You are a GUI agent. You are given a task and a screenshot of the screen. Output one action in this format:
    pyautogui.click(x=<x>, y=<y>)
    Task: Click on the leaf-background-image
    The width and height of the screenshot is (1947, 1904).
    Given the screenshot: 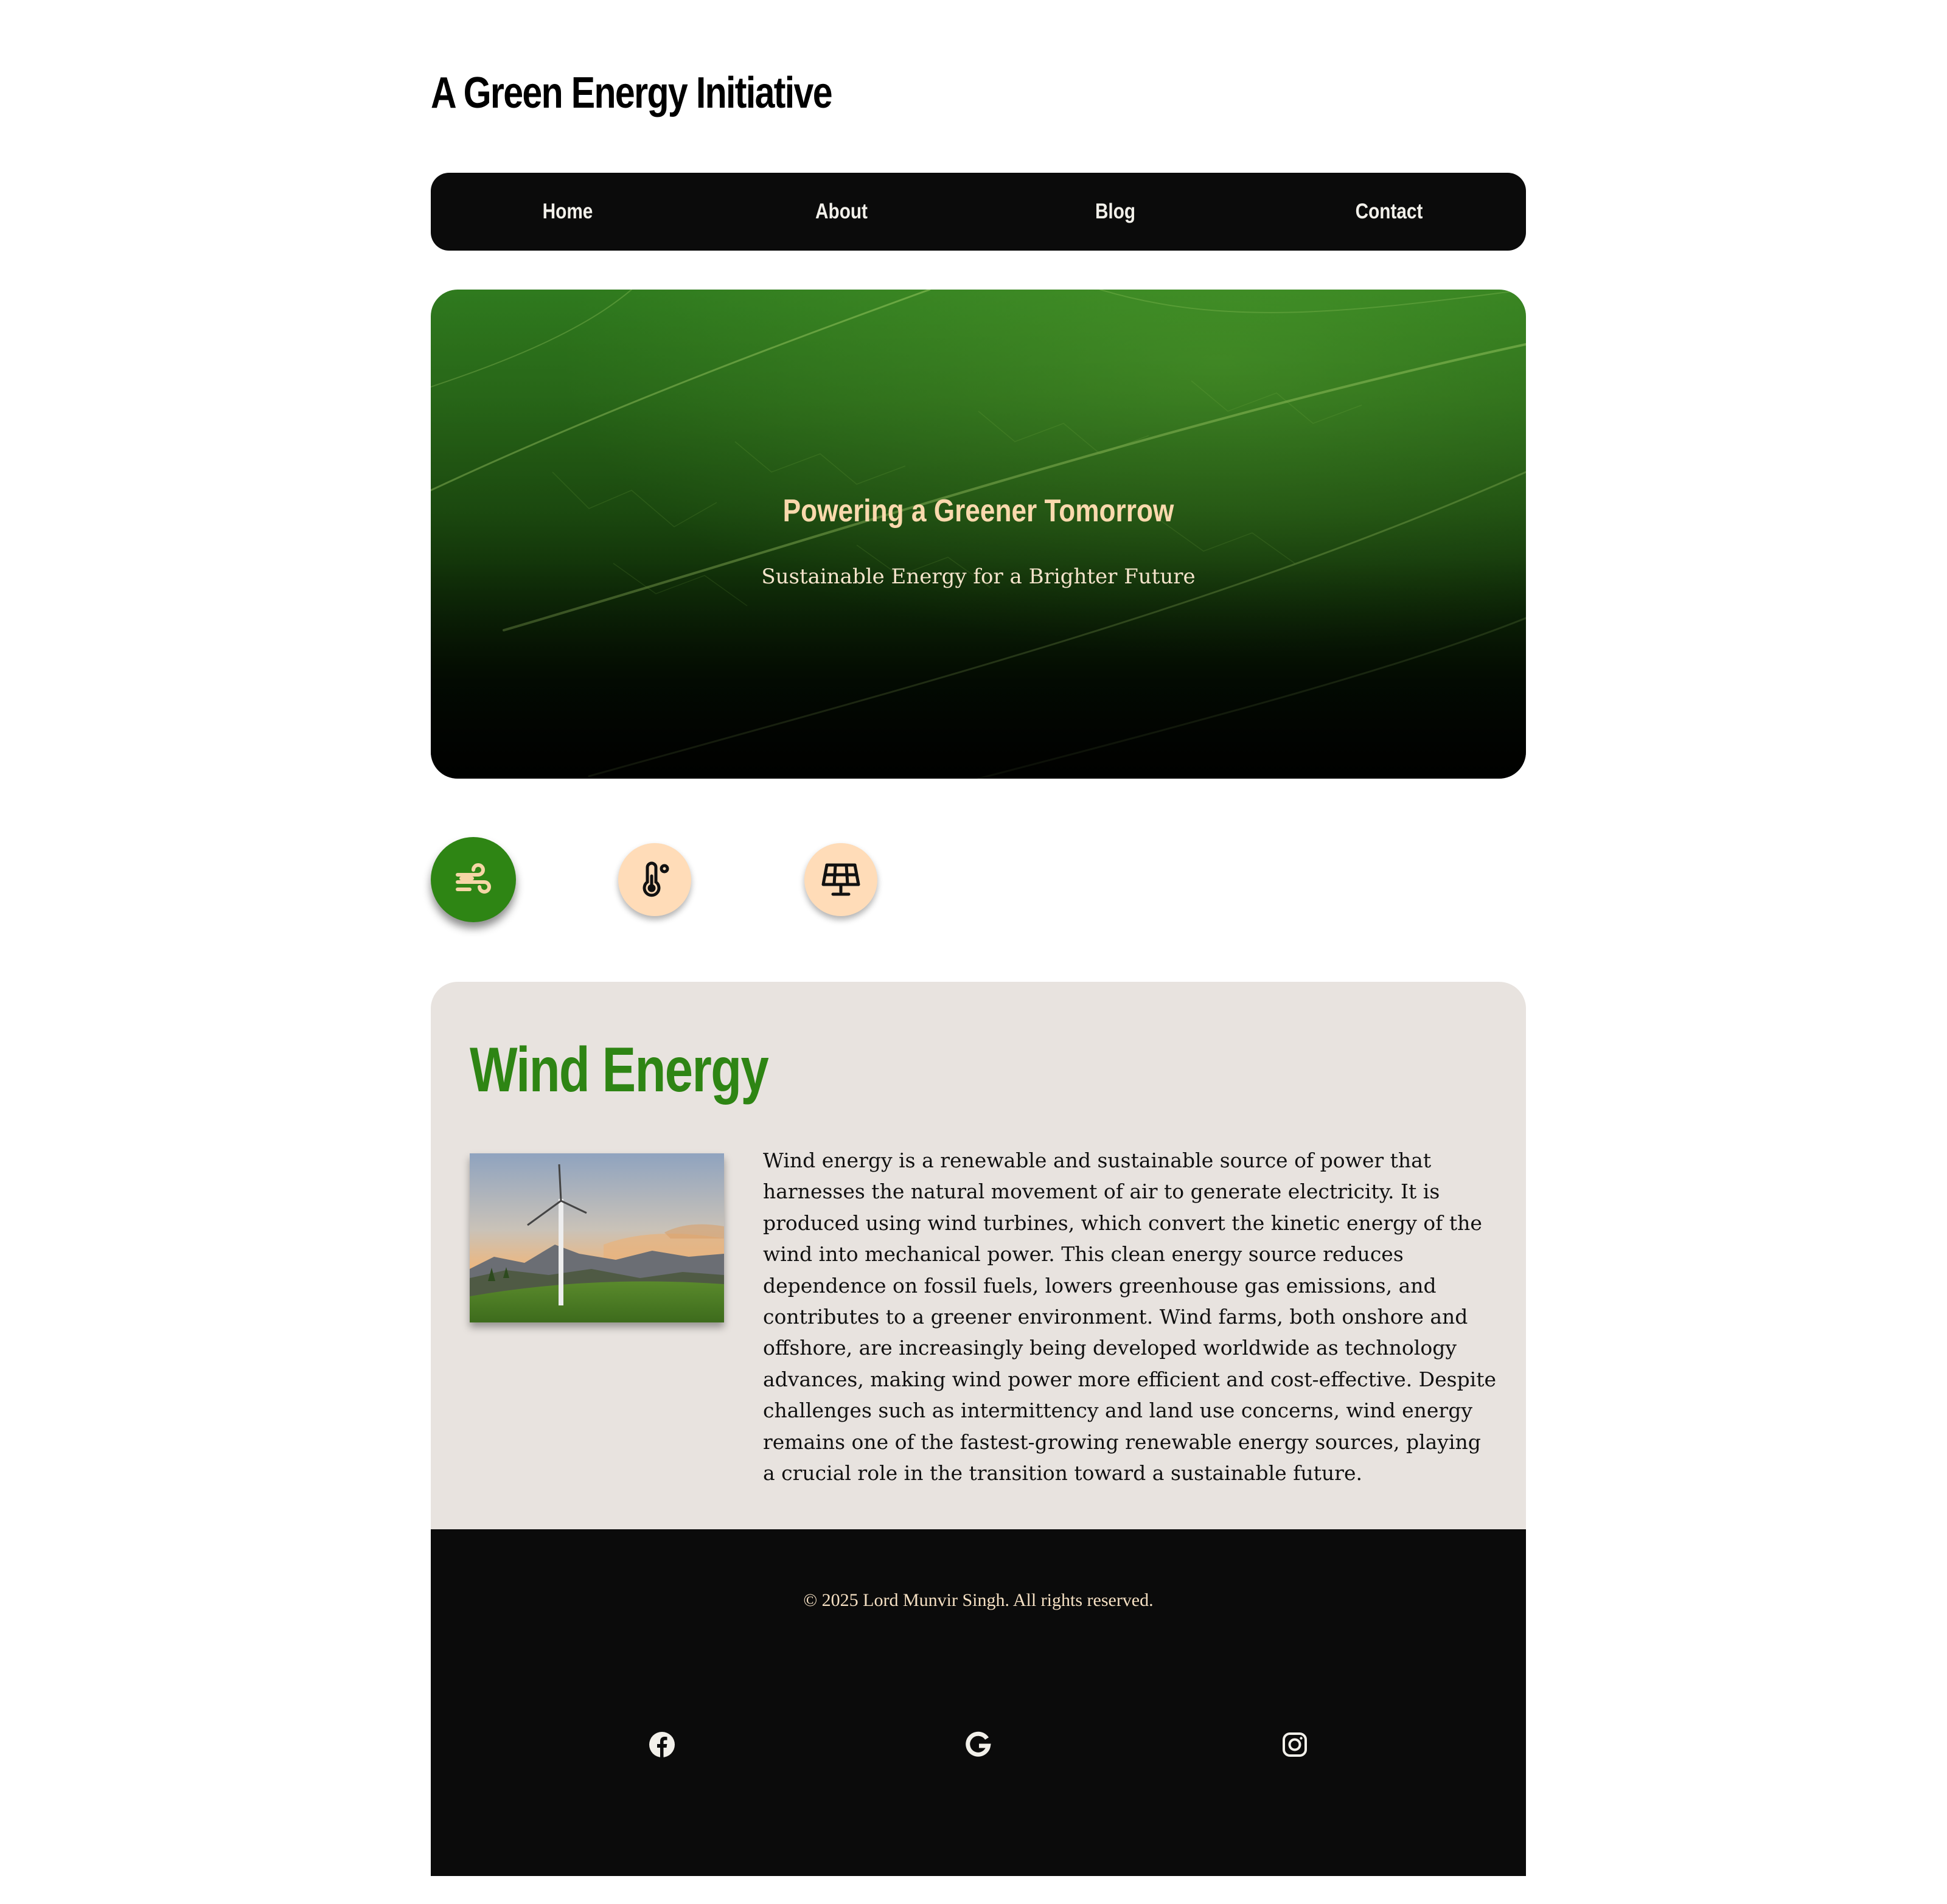 What is the action you would take?
    pyautogui.click(x=978, y=534)
    